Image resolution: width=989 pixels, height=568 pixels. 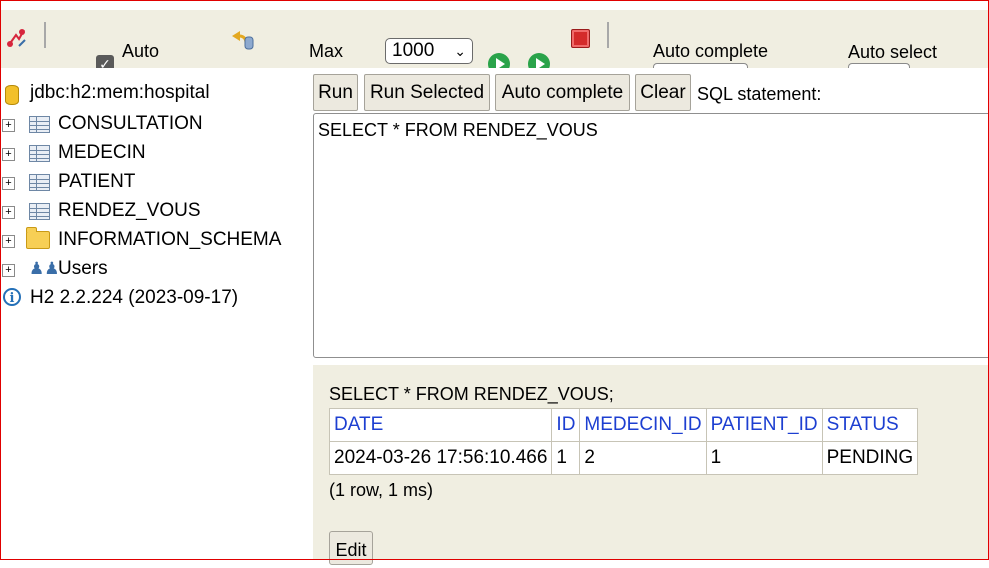 I want to click on tree-item-consultation: + CONSULTATION, so click(x=155, y=125).